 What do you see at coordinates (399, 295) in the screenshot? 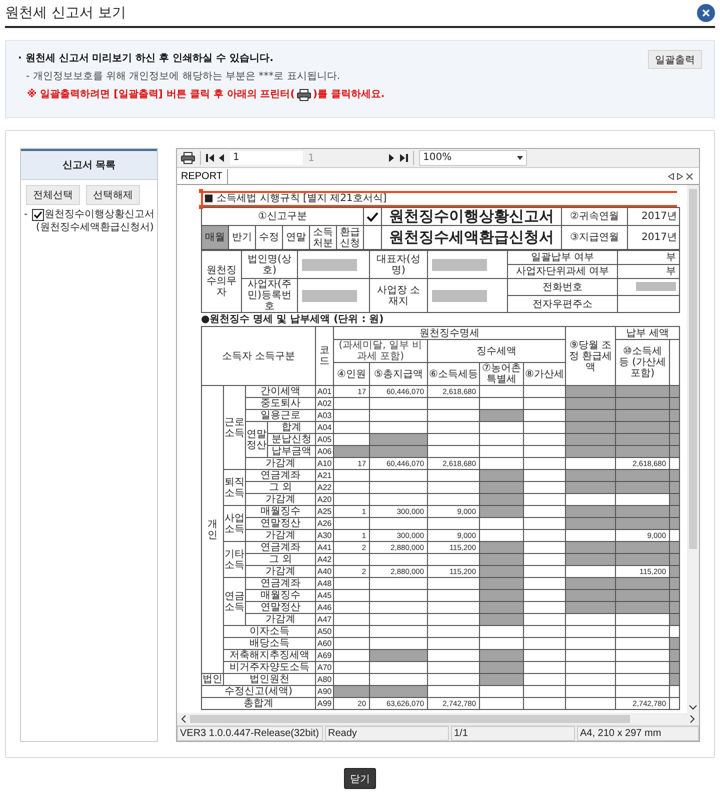
I see `form-label: 사업장 소재지` at bounding box center [399, 295].